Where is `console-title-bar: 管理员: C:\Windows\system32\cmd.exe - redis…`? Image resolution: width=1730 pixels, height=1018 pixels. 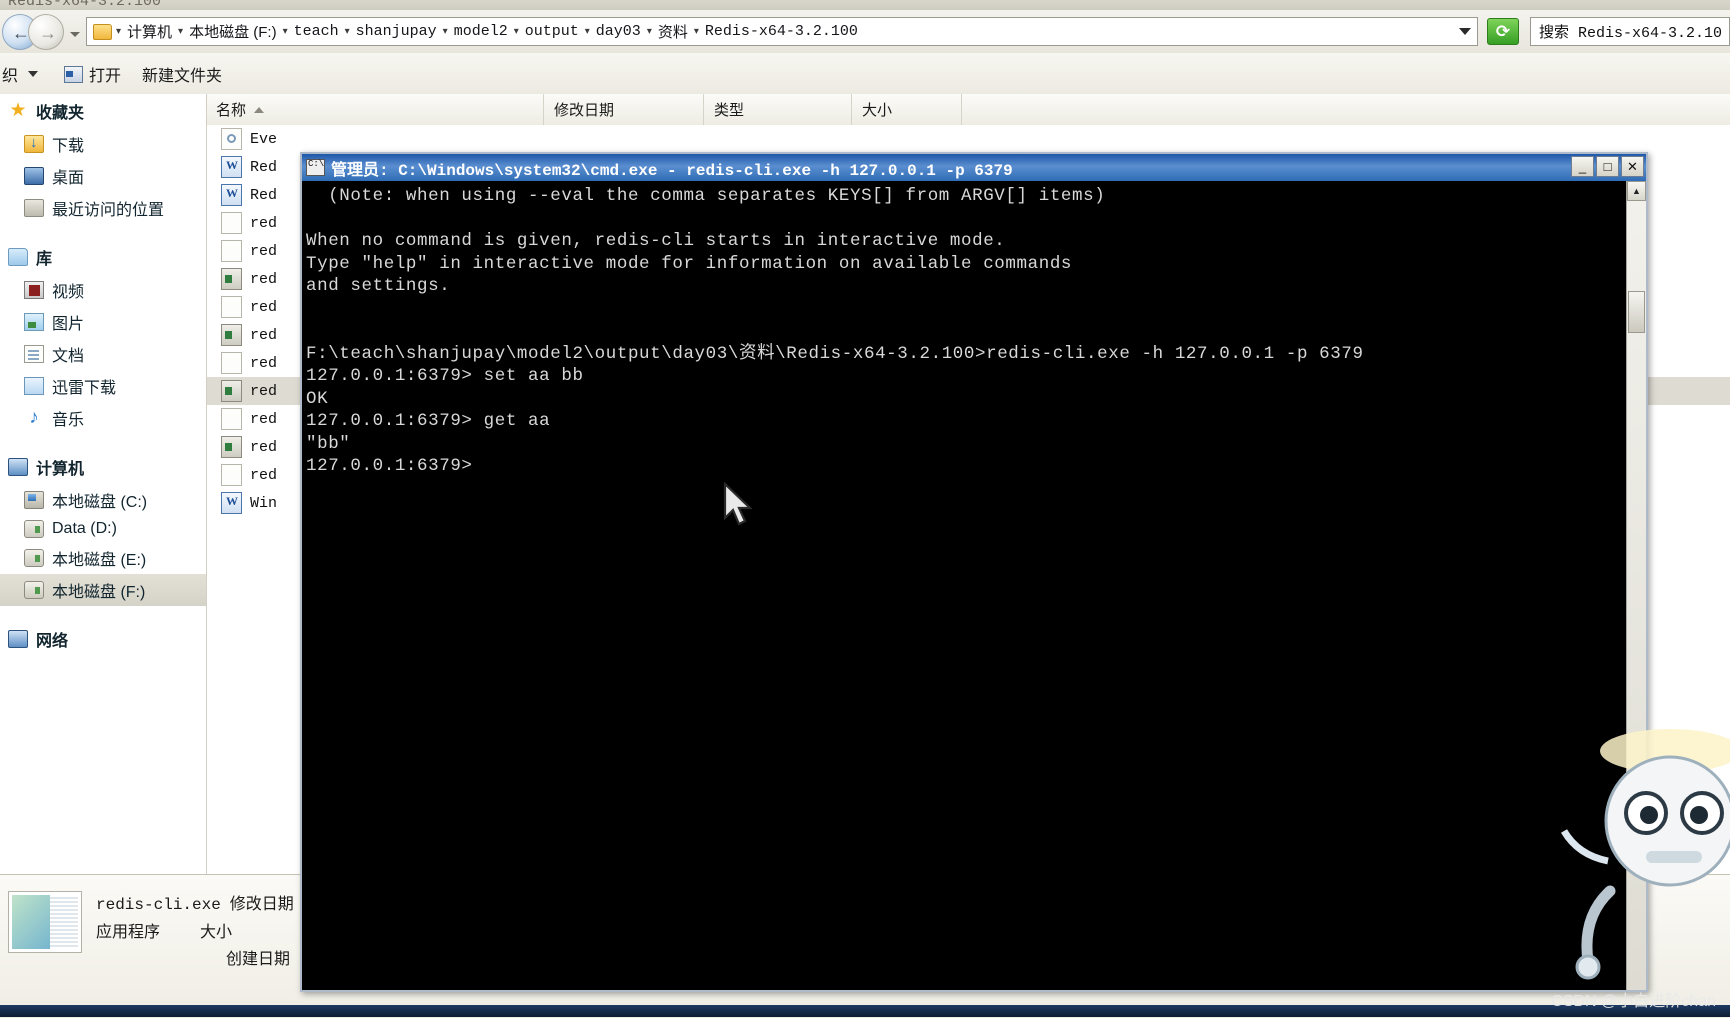 console-title-bar: 管理员: C:\Windows\system32\cmd.exe - redis… is located at coordinates (974, 167).